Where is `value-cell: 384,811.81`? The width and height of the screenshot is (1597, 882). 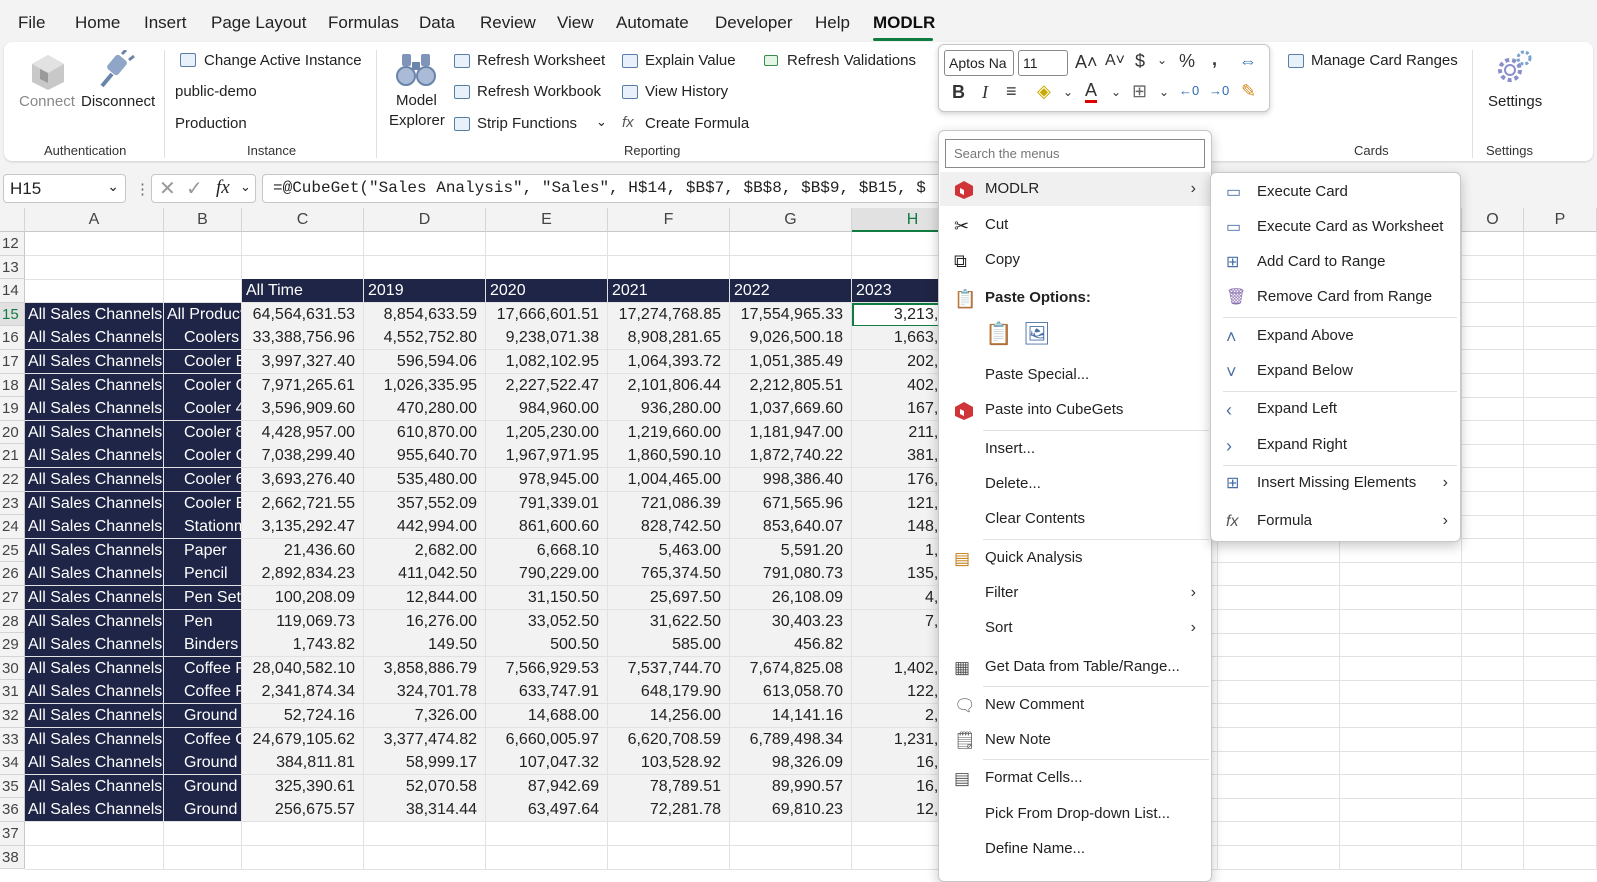 value-cell: 384,811.81 is located at coordinates (303, 763).